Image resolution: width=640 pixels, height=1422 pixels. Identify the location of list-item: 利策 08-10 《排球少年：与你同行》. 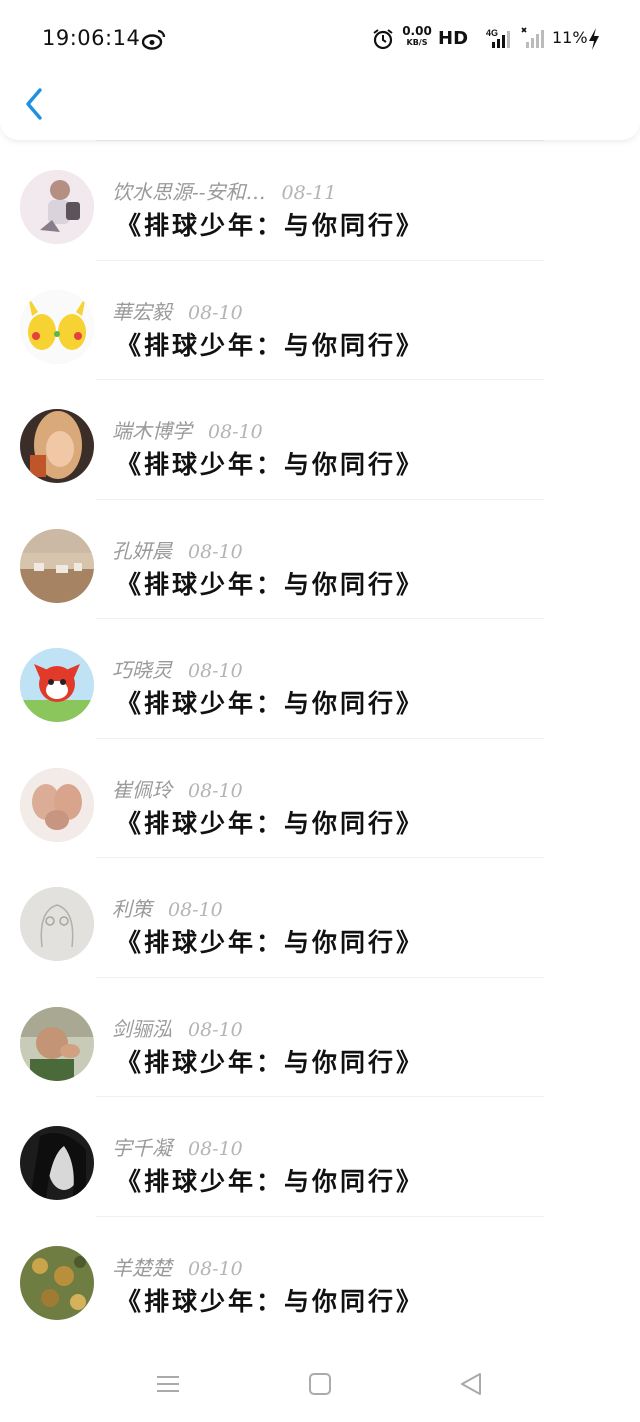
(320, 917).